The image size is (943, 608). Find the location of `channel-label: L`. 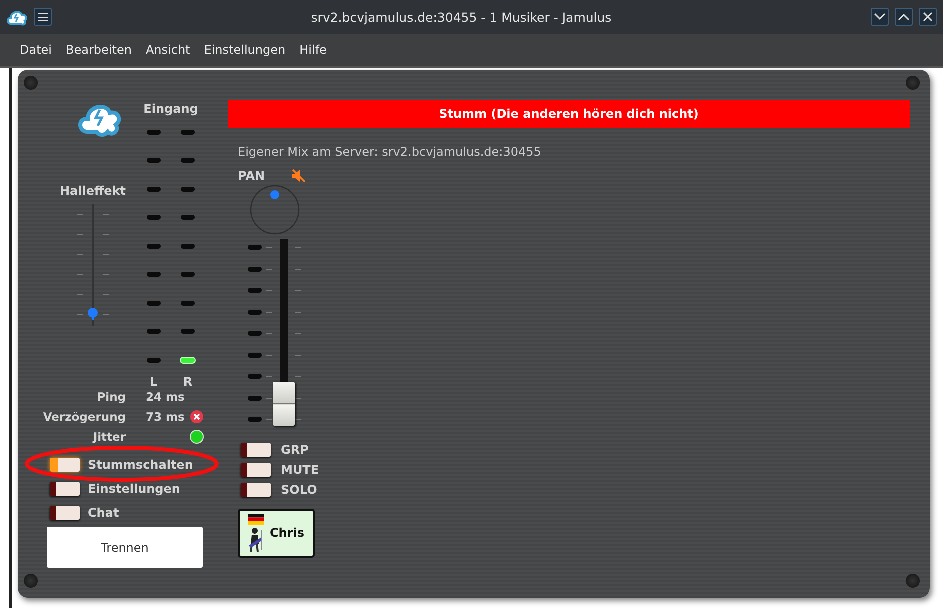

channel-label: L is located at coordinates (154, 381).